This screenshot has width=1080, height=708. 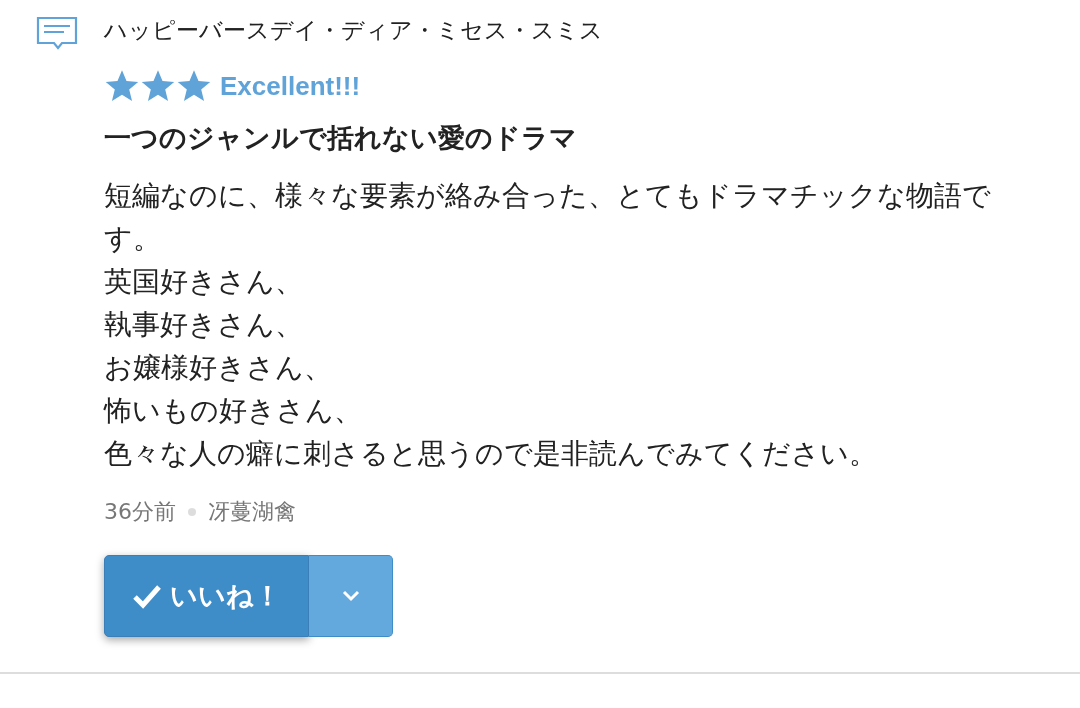 What do you see at coordinates (206, 596) in the screenshot?
I see `like-button: いいね！` at bounding box center [206, 596].